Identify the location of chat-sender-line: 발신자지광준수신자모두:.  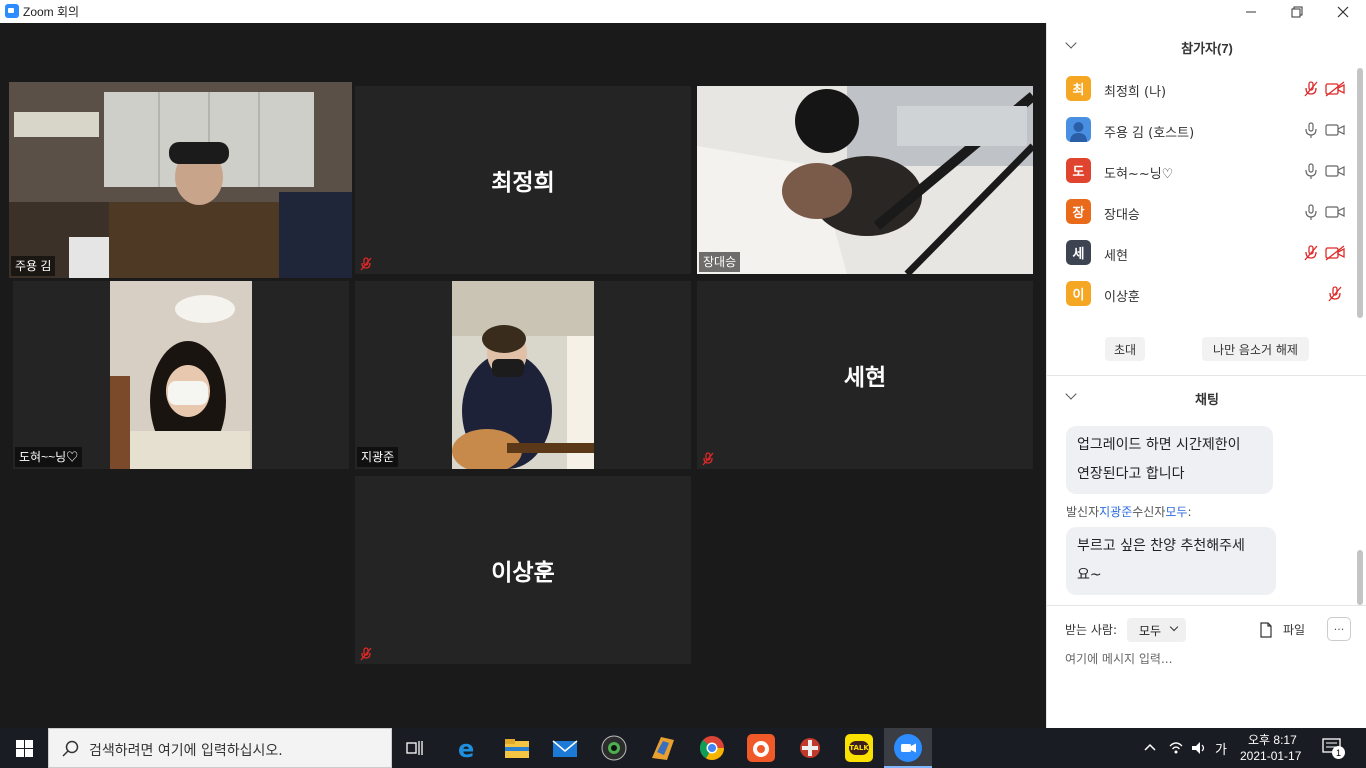
(1129, 511).